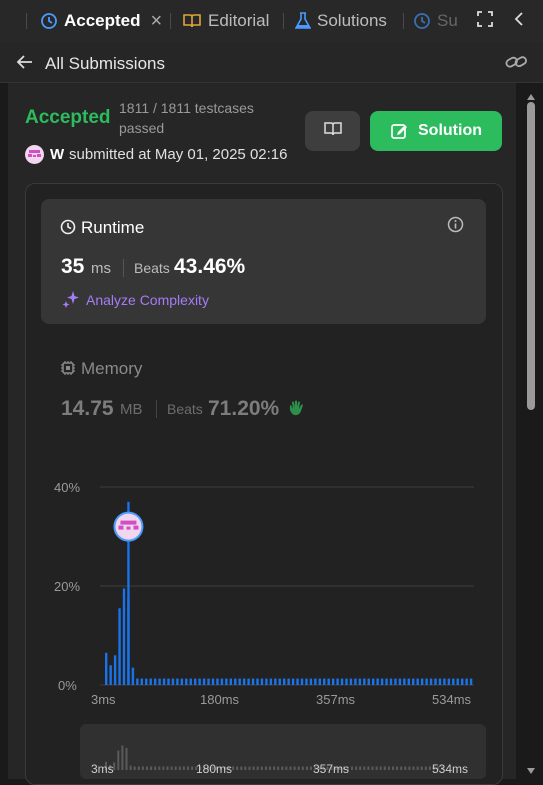 The height and width of the screenshot is (785, 543). I want to click on fullscreen-button, so click(485, 21).